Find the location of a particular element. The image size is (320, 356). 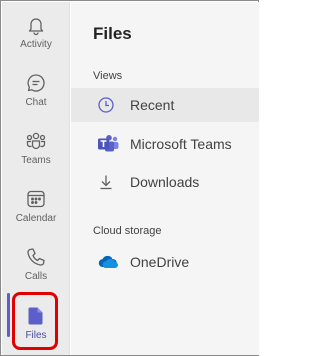

rail-item-label: Teams is located at coordinates (36, 160).